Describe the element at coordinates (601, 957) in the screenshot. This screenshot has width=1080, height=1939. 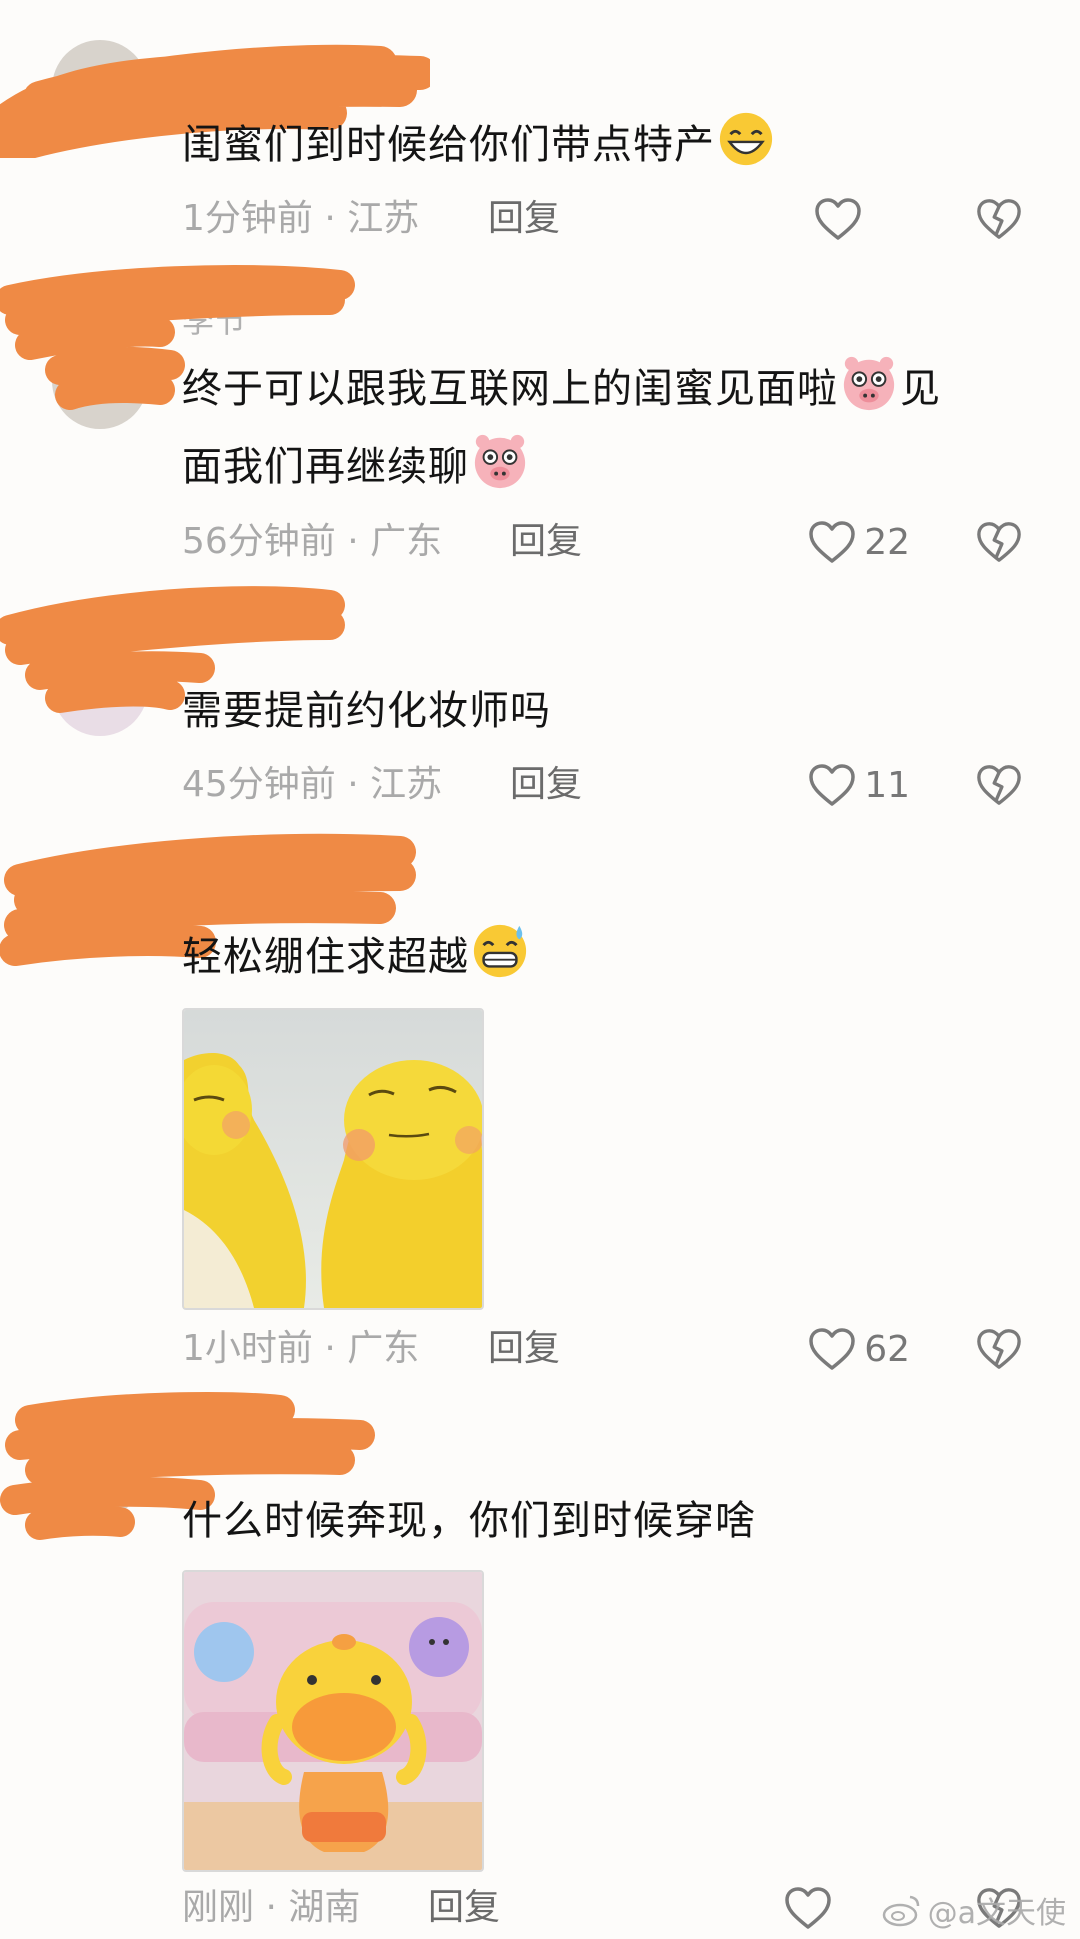
I see `comment-text: 轻松绷住求超越` at that location.